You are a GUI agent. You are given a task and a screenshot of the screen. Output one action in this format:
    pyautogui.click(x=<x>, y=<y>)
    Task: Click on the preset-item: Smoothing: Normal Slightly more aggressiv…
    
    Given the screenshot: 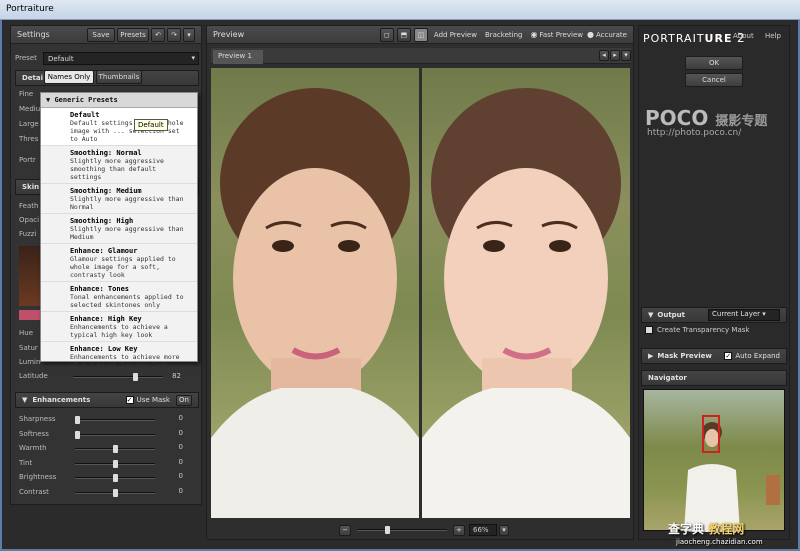 What is the action you would take?
    pyautogui.click(x=119, y=165)
    